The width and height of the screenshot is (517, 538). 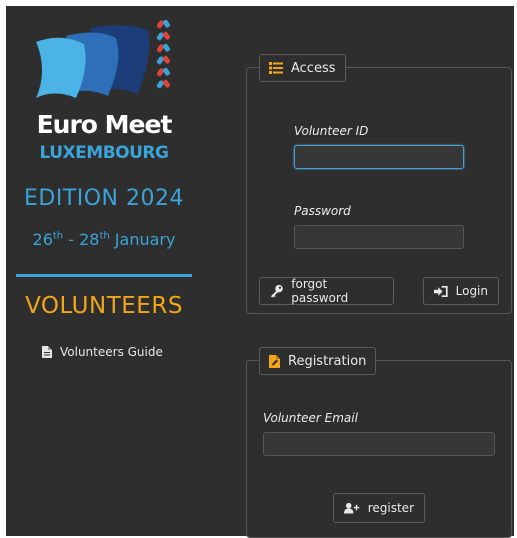 What do you see at coordinates (352, 508) in the screenshot?
I see `user-plus-icon` at bounding box center [352, 508].